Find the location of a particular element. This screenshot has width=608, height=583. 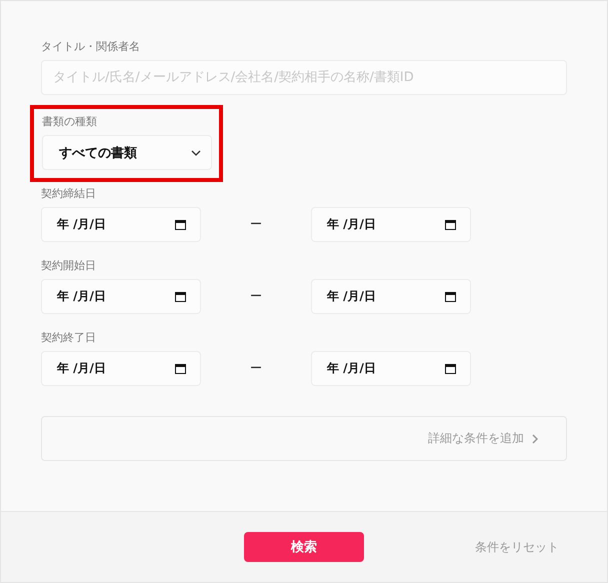

chevron-right-icon is located at coordinates (535, 439).